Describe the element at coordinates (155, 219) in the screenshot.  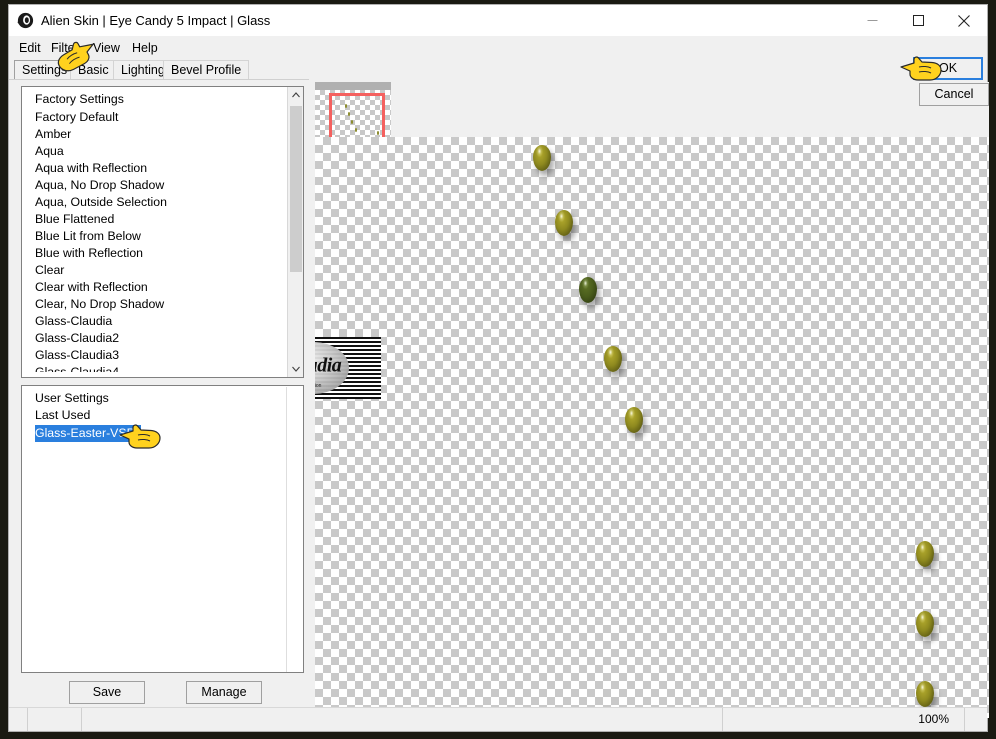
I see `list-item: Blue Flattened` at that location.